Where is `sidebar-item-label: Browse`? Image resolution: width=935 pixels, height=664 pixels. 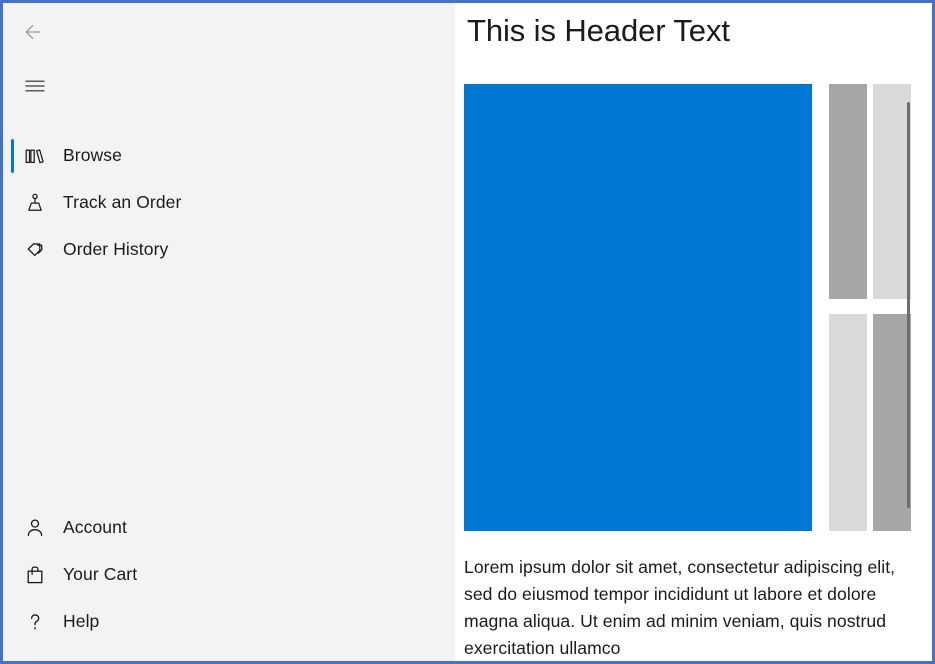
sidebar-item-label: Browse is located at coordinates (92, 155).